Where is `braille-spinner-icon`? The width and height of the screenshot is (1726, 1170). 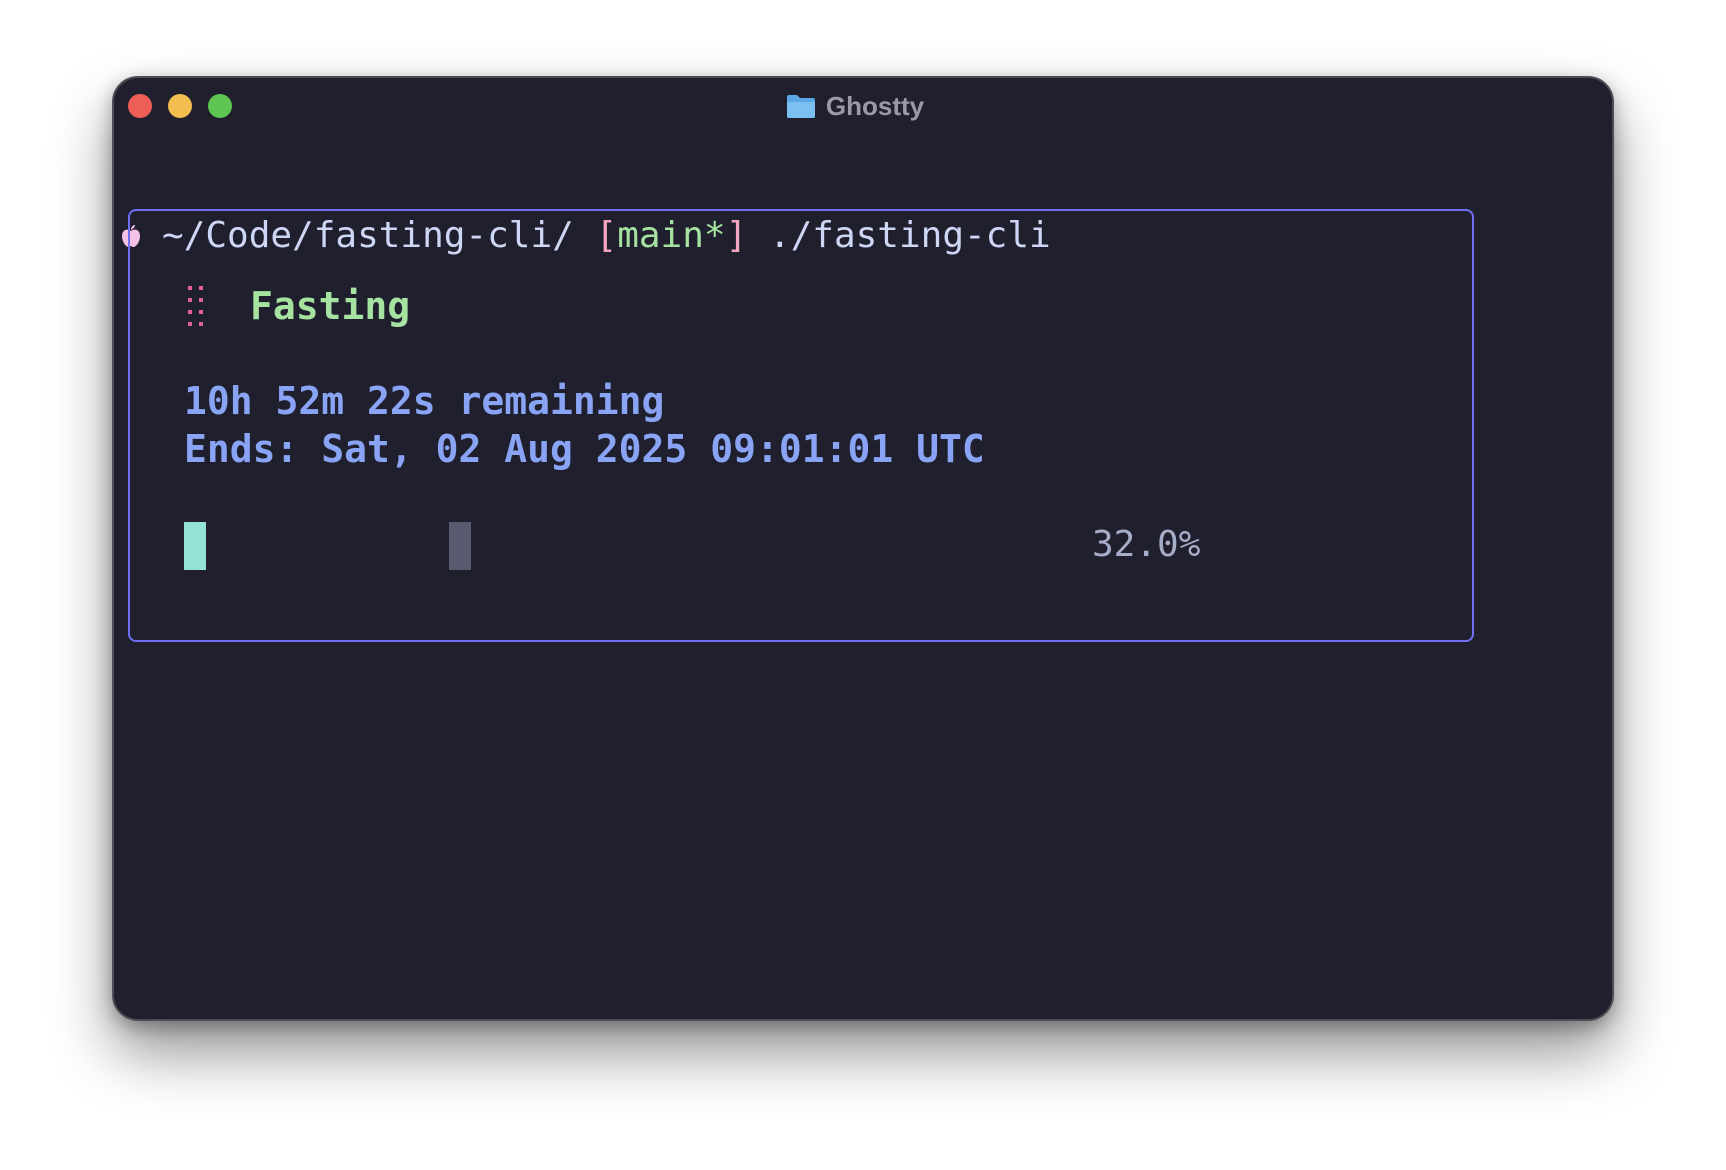
braille-spinner-icon is located at coordinates (195, 306).